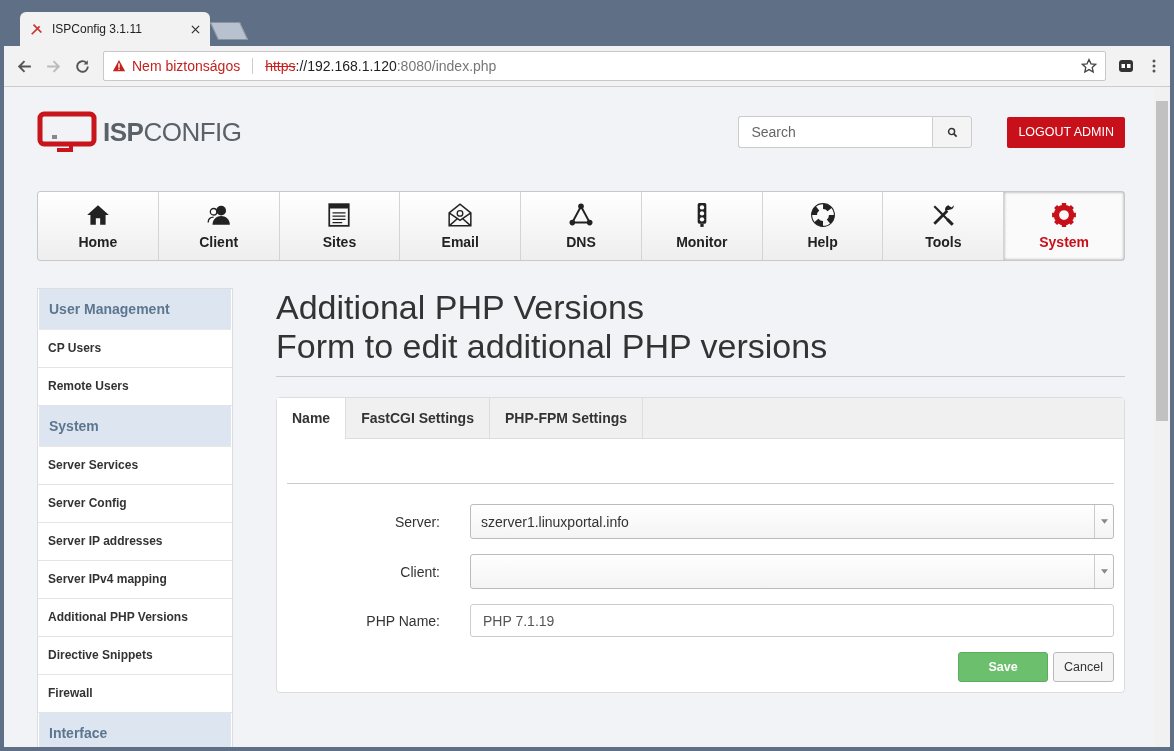 This screenshot has width=1174, height=751. I want to click on nav-tab: System, so click(1064, 226).